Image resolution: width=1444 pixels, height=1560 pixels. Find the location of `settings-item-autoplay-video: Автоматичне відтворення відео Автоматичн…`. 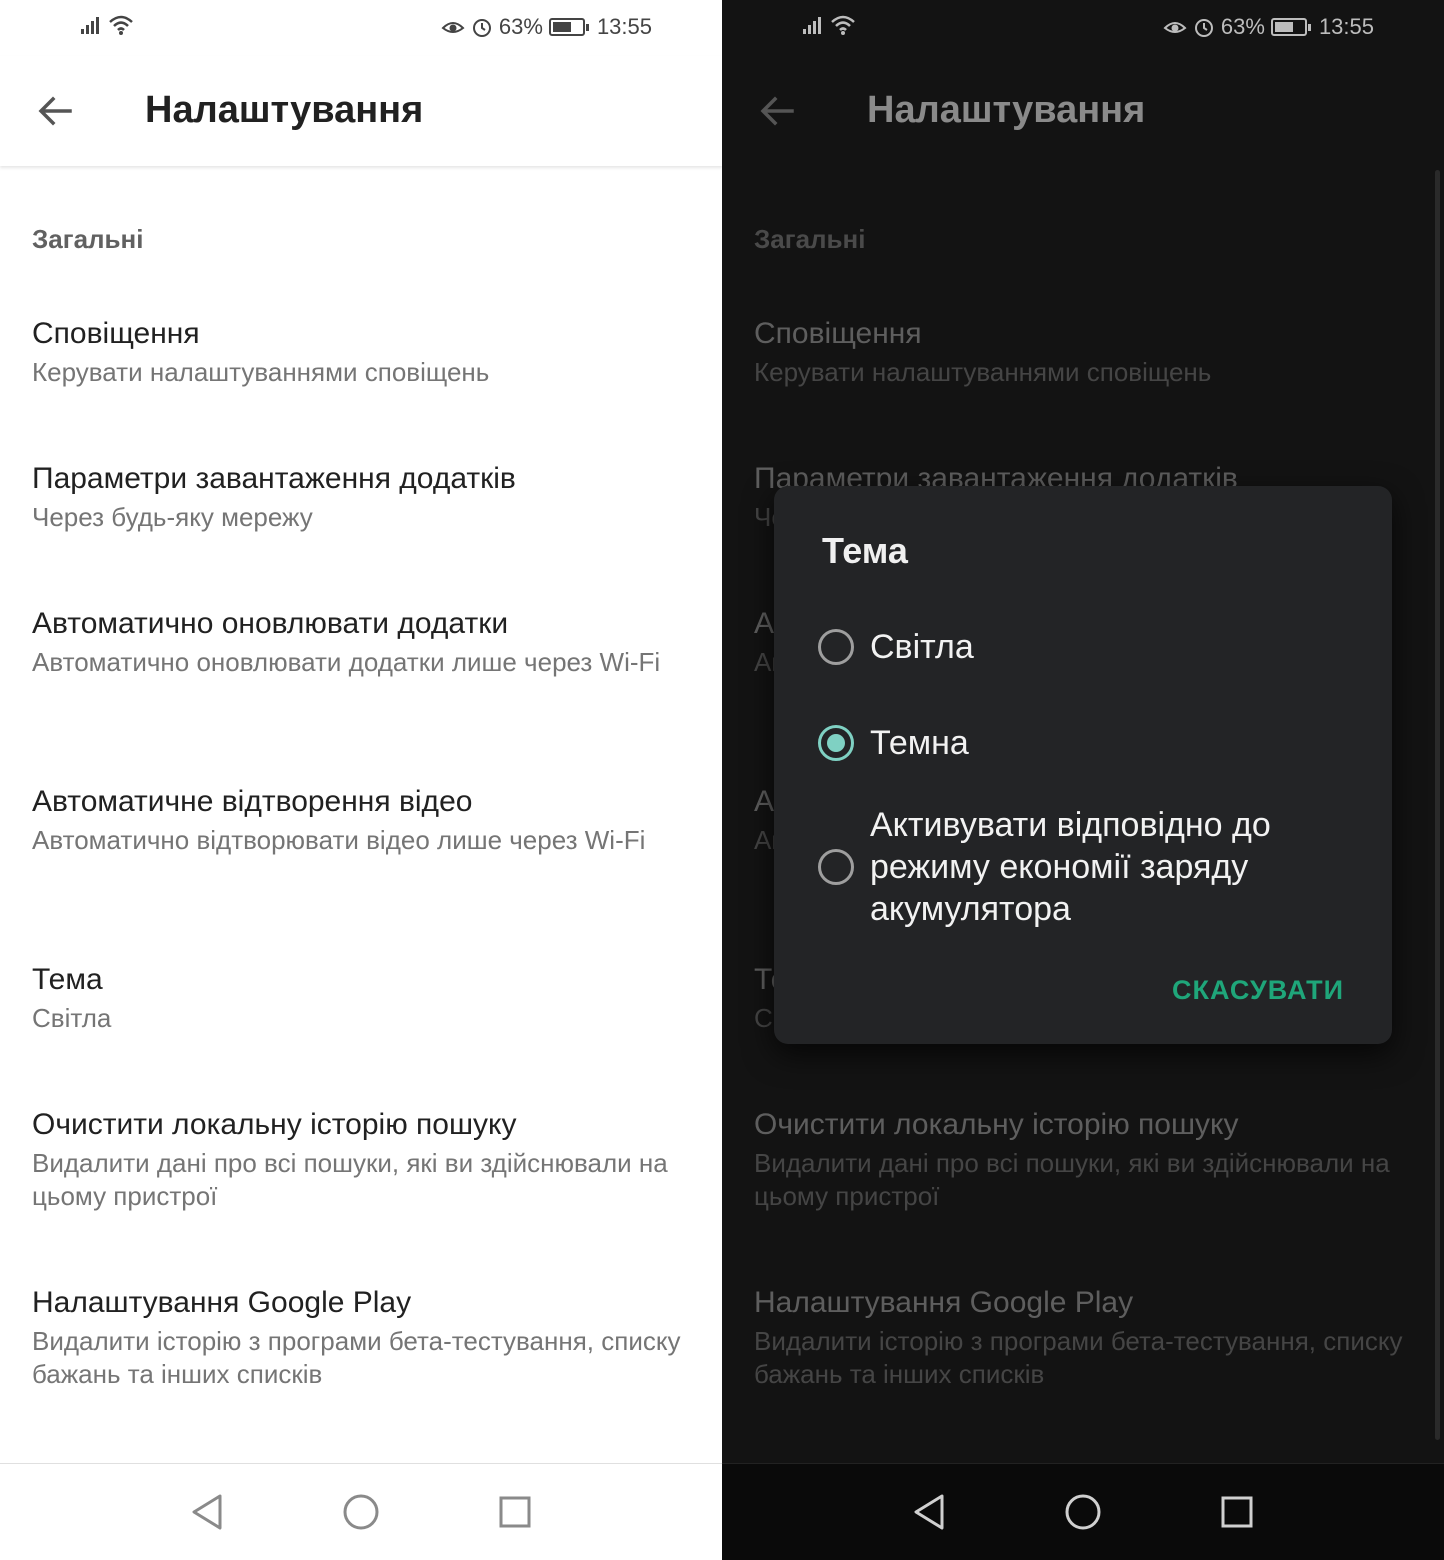

settings-item-autoplay-video: Автоматичне відтворення відео Автоматичн… is located at coordinates (357, 820).